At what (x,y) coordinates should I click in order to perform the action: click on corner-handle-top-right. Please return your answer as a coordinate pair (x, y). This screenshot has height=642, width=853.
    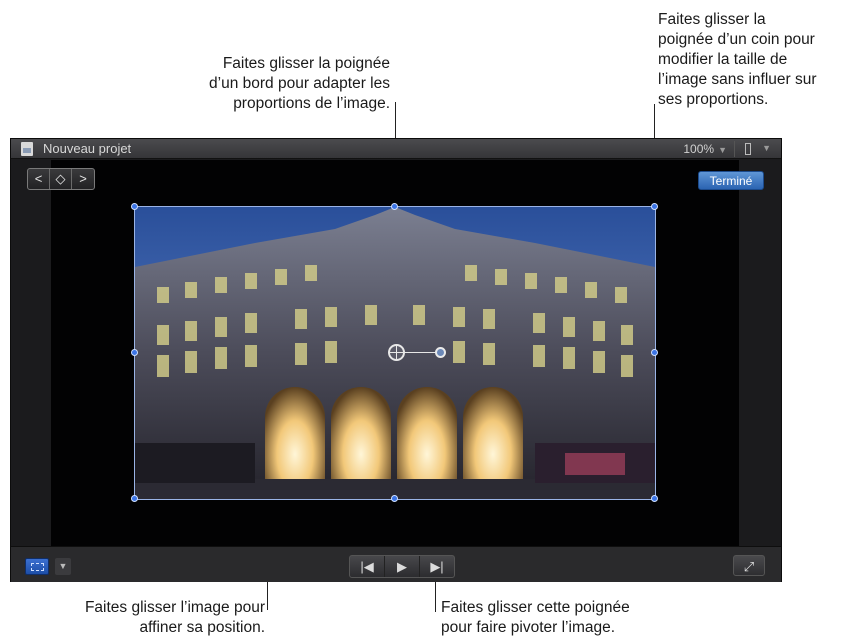
    Looking at the image, I should click on (654, 206).